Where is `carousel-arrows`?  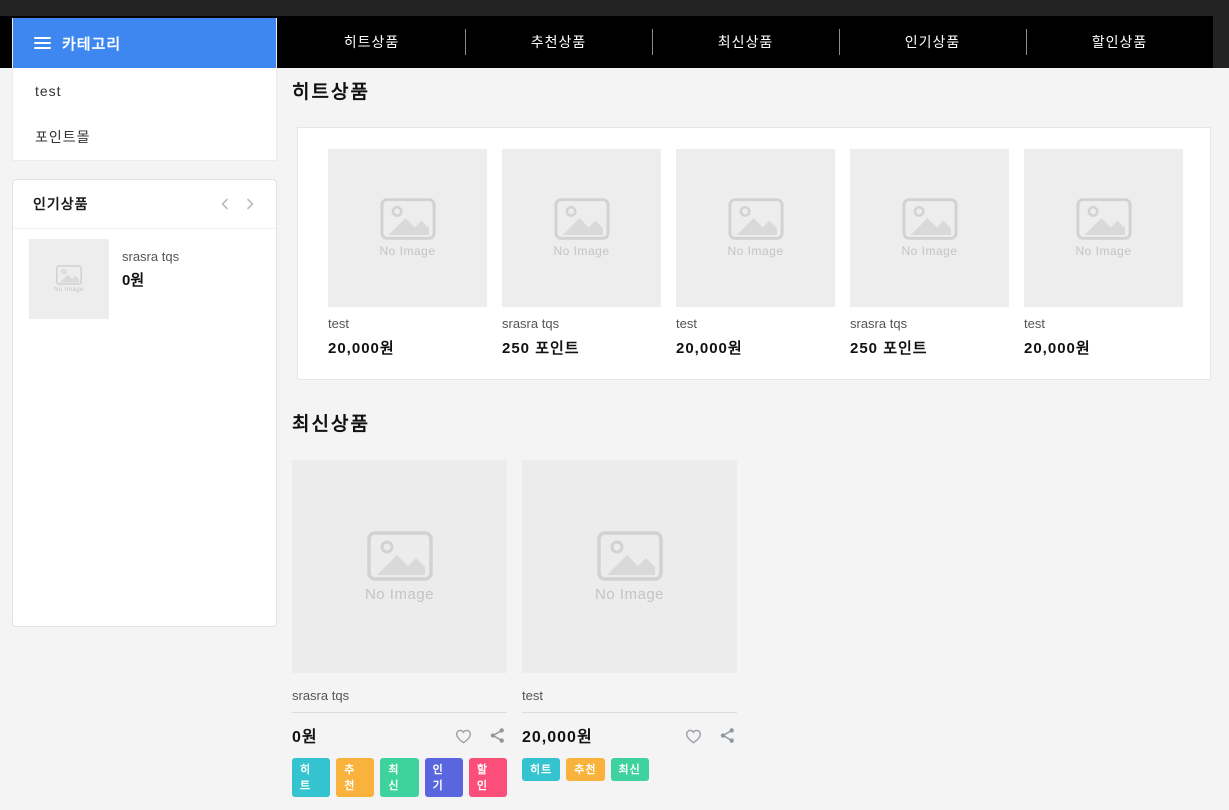
carousel-arrows is located at coordinates (237, 204).